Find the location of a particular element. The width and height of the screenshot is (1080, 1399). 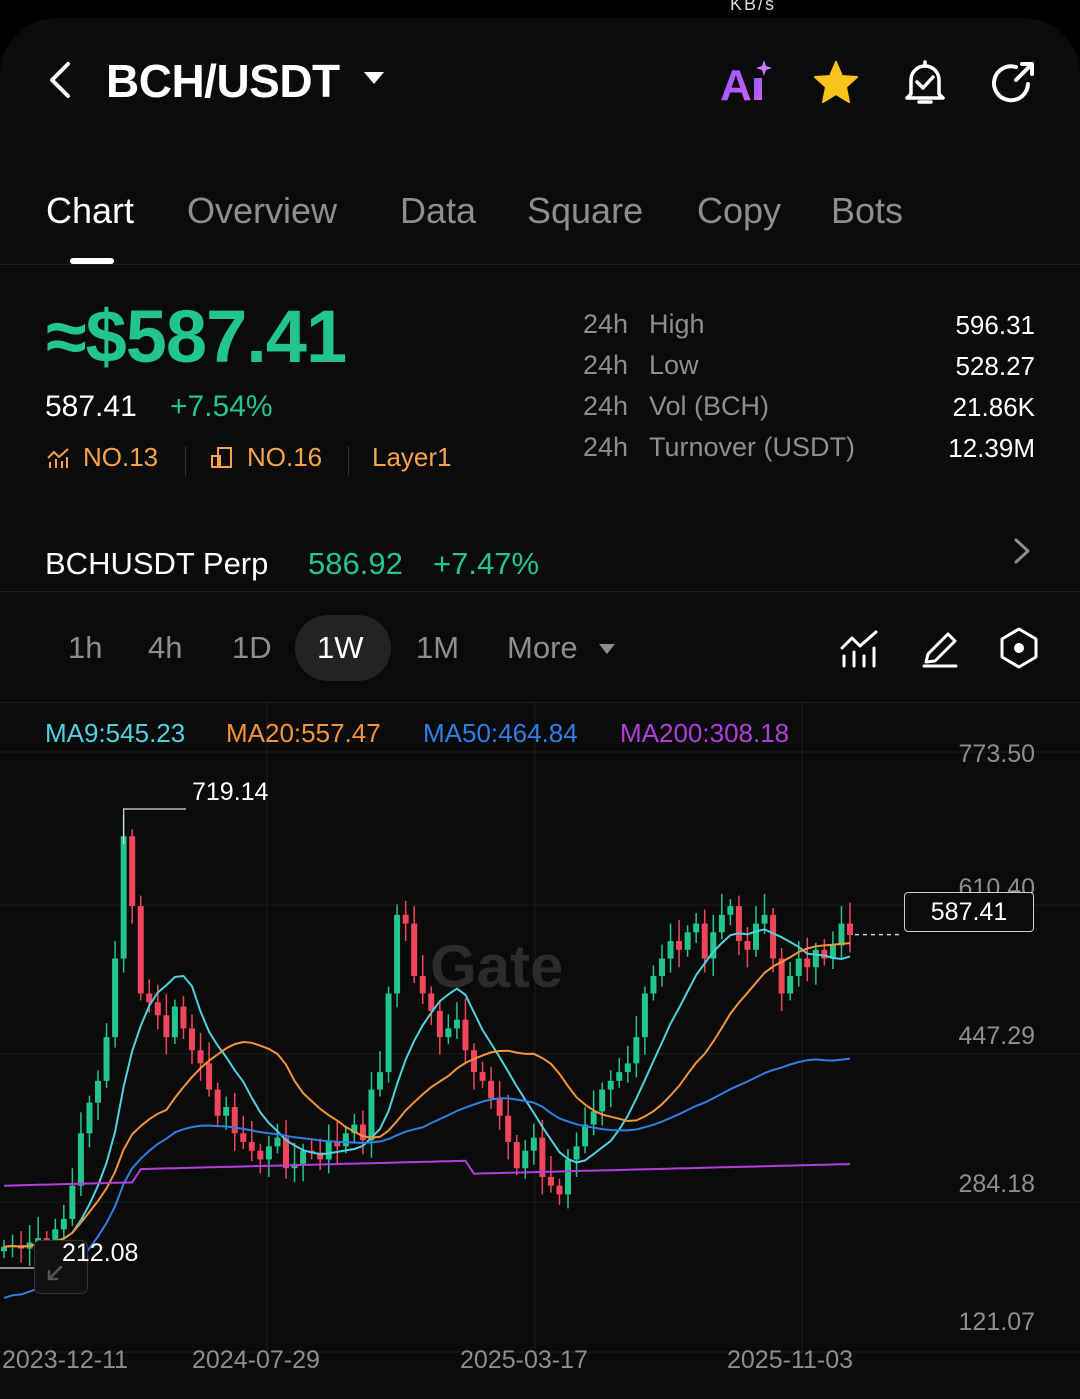

tab-bots: Bots is located at coordinates (867, 211).